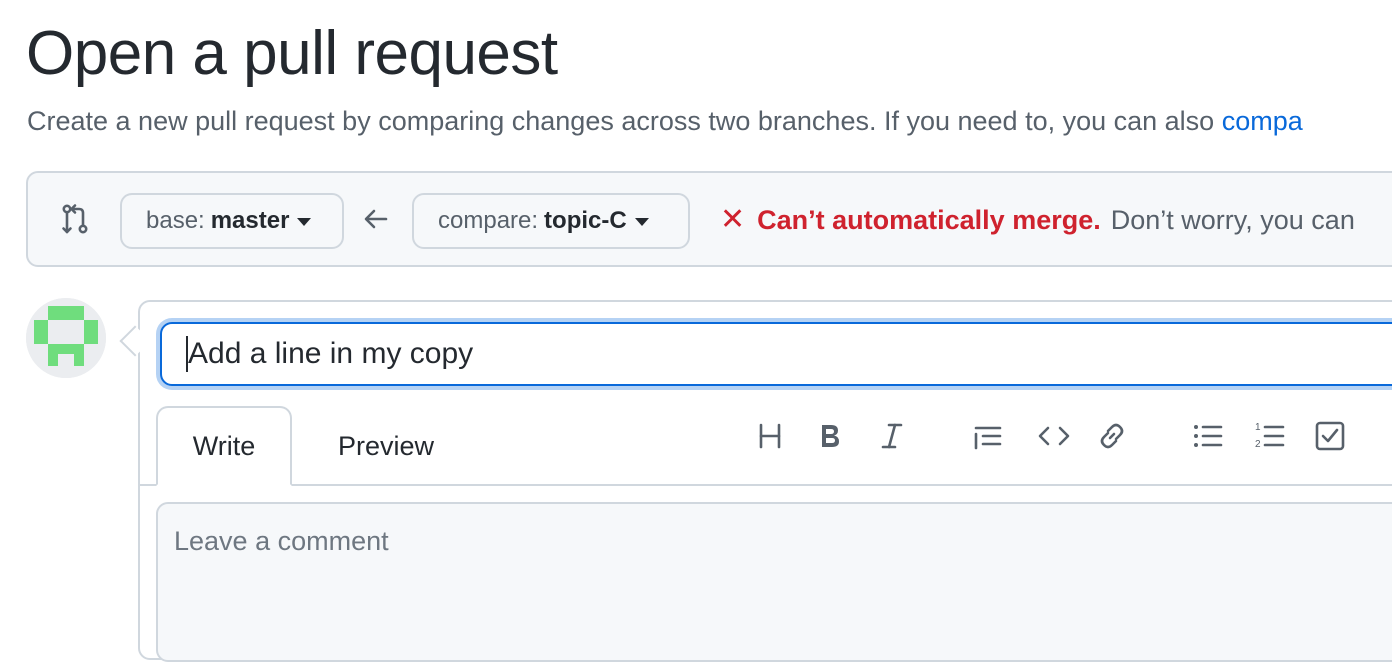 This screenshot has width=1392, height=662. What do you see at coordinates (1208, 436) in the screenshot?
I see `bulleted-list-icon` at bounding box center [1208, 436].